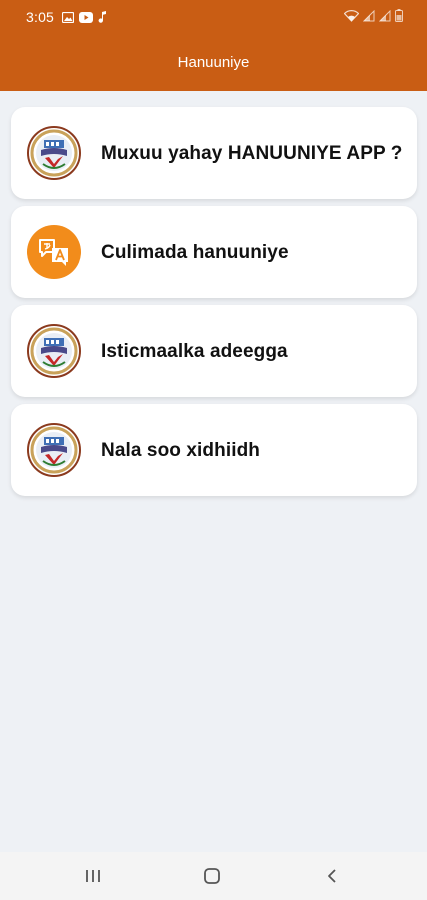 The width and height of the screenshot is (427, 900). What do you see at coordinates (194, 351) in the screenshot?
I see `menu-item-label: Isticmaalka adeegga` at bounding box center [194, 351].